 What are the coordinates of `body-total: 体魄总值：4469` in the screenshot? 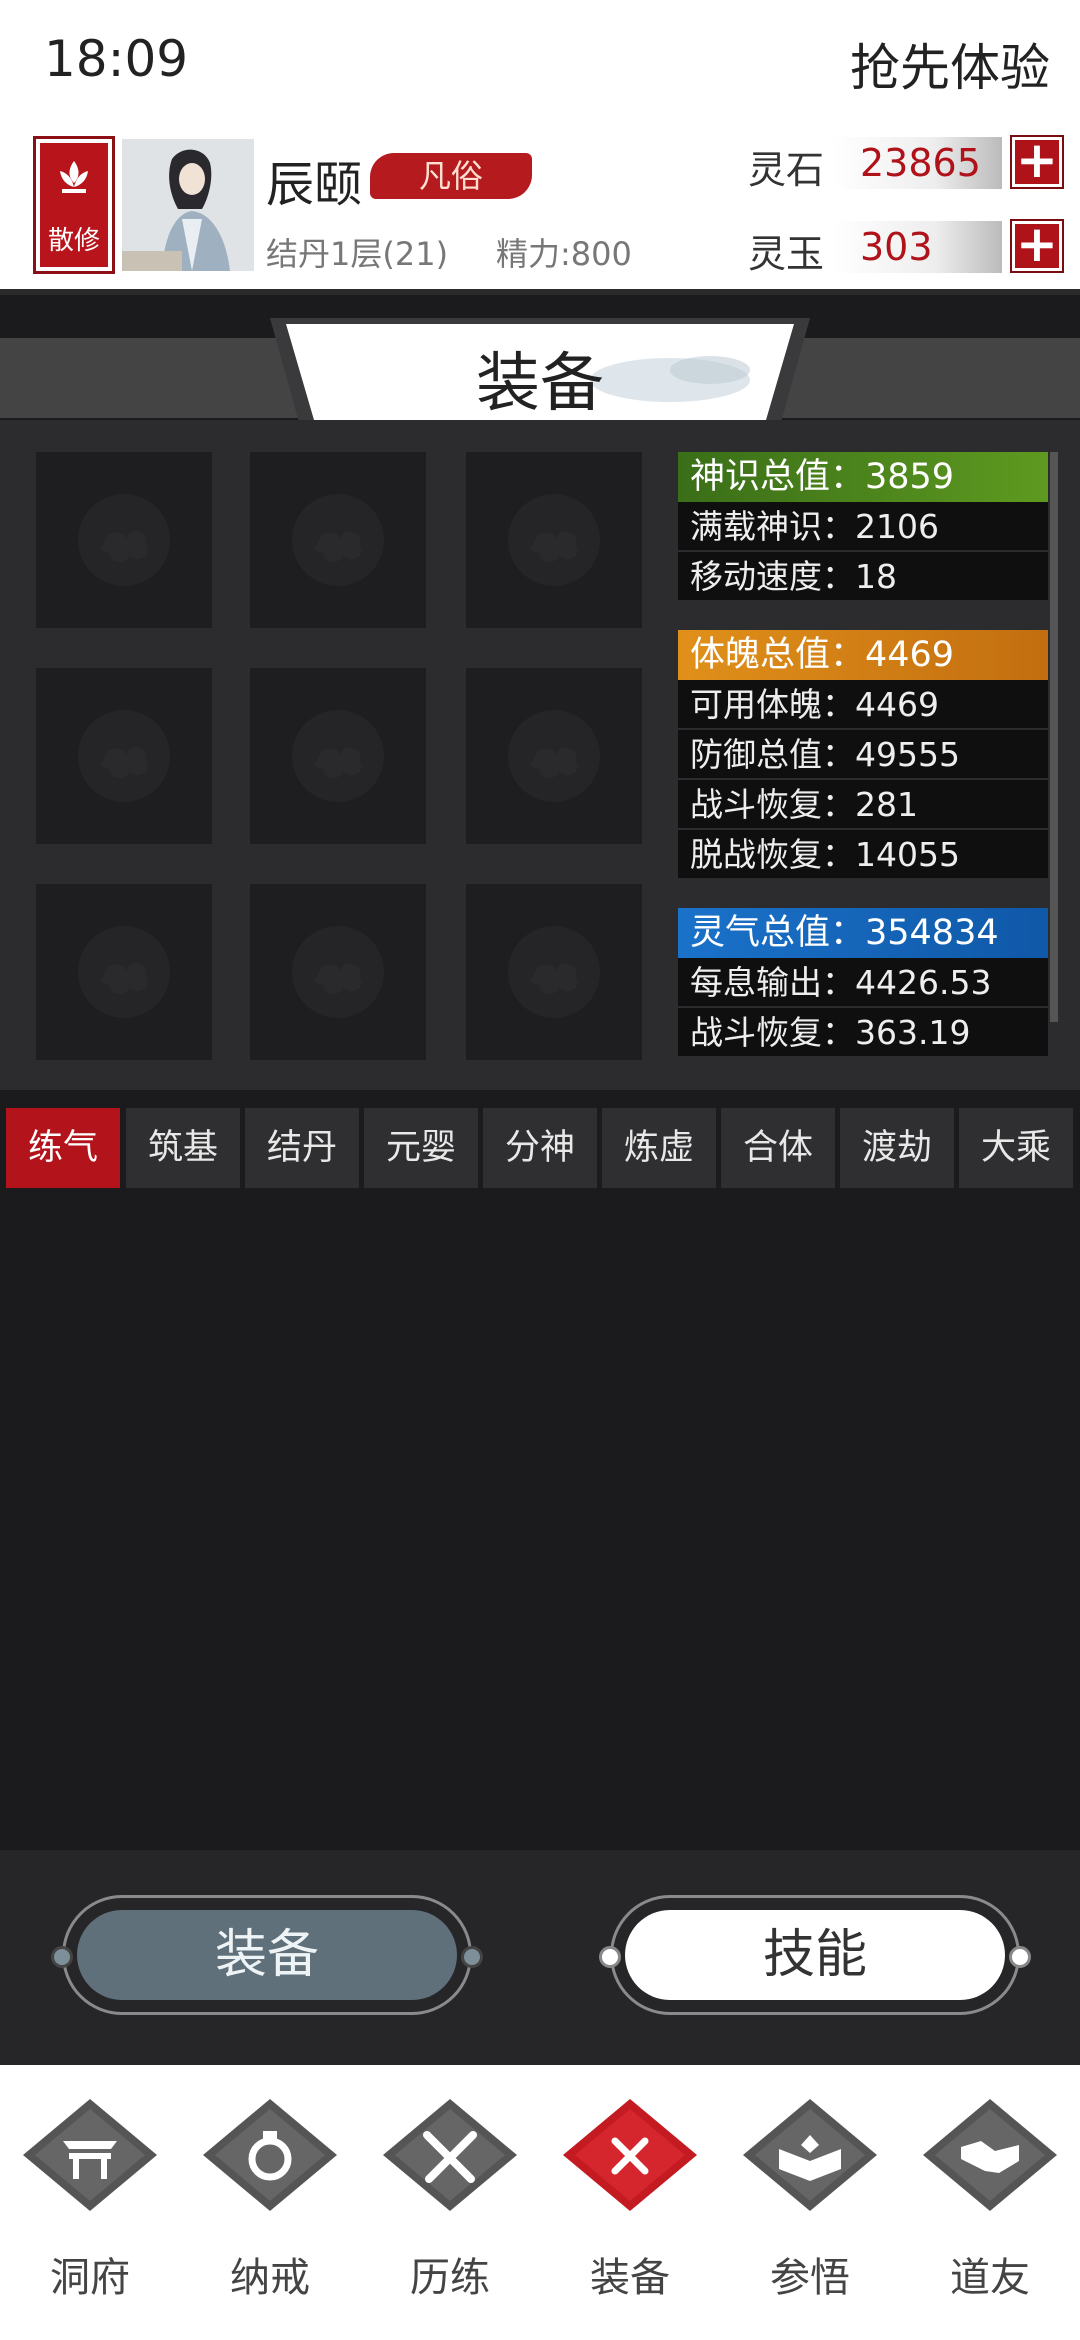 It's located at (863, 655).